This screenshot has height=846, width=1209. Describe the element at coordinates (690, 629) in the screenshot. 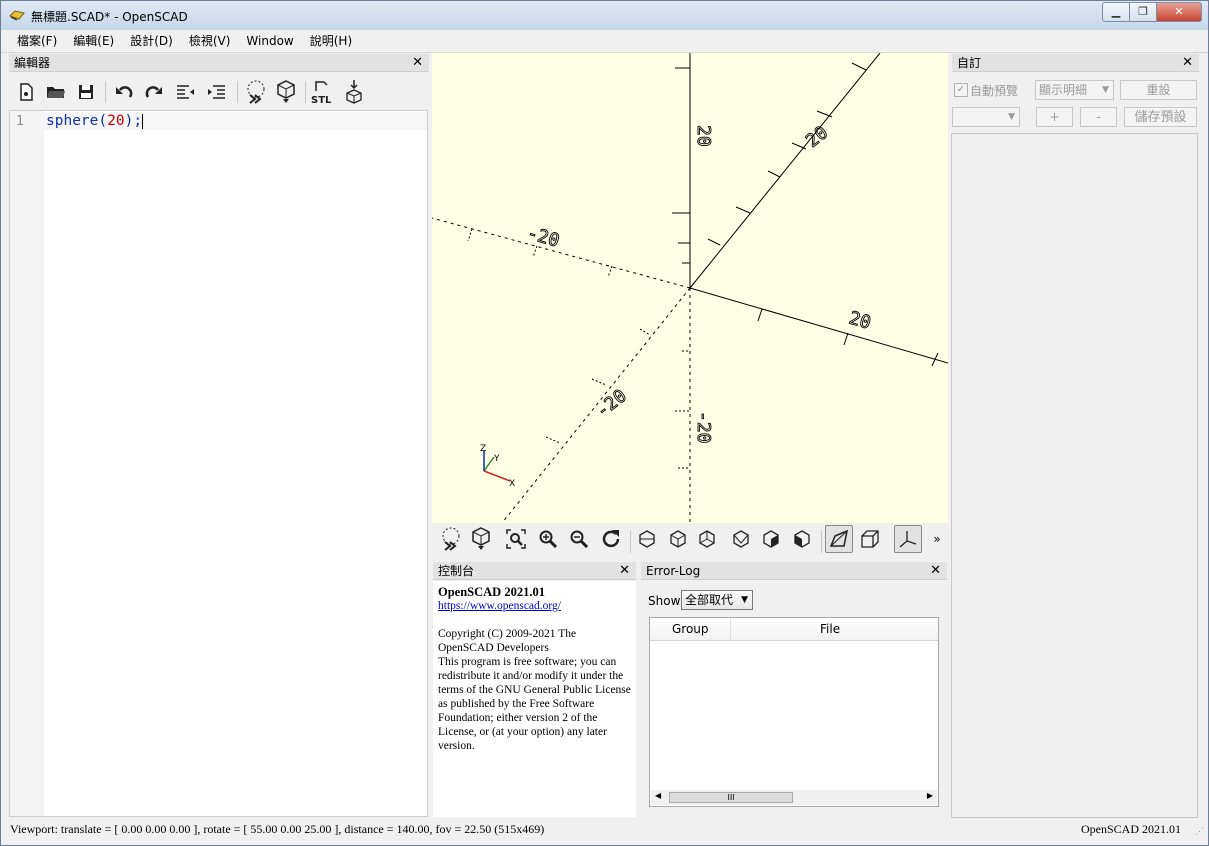

I see `column-header-group: Group` at that location.